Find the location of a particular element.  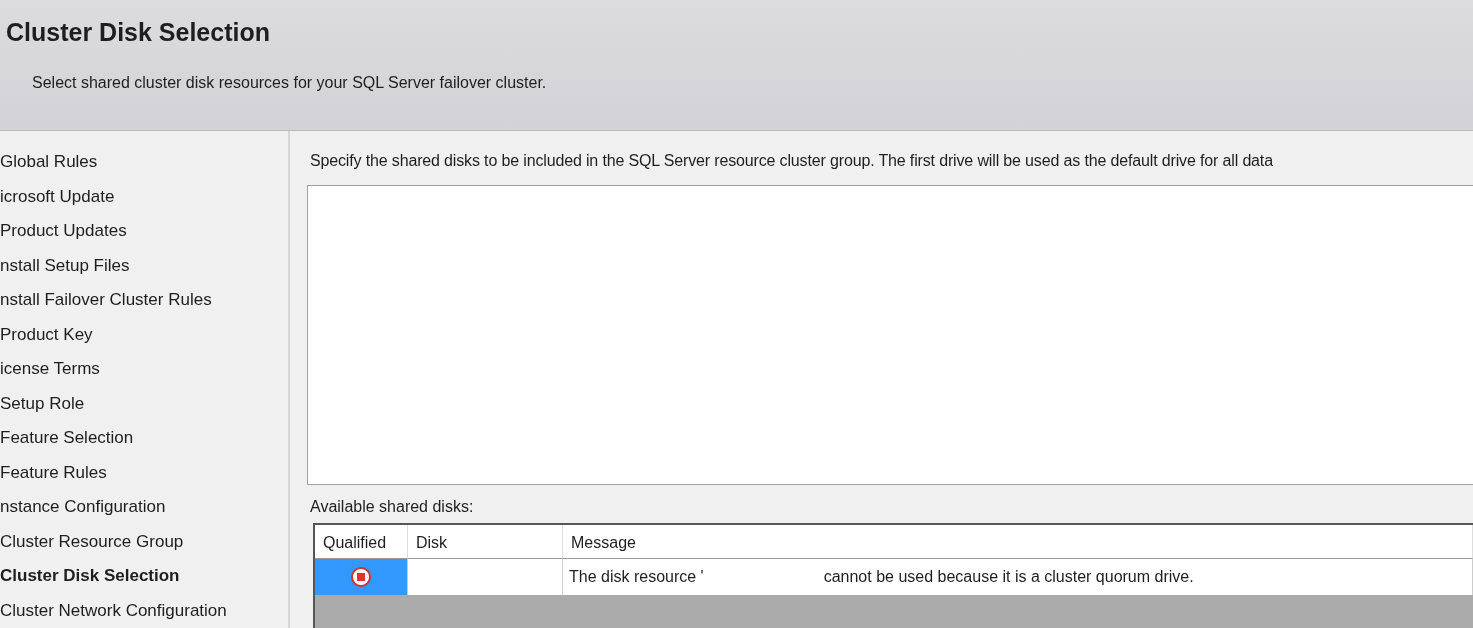

column-header: Qualified is located at coordinates (361, 542).